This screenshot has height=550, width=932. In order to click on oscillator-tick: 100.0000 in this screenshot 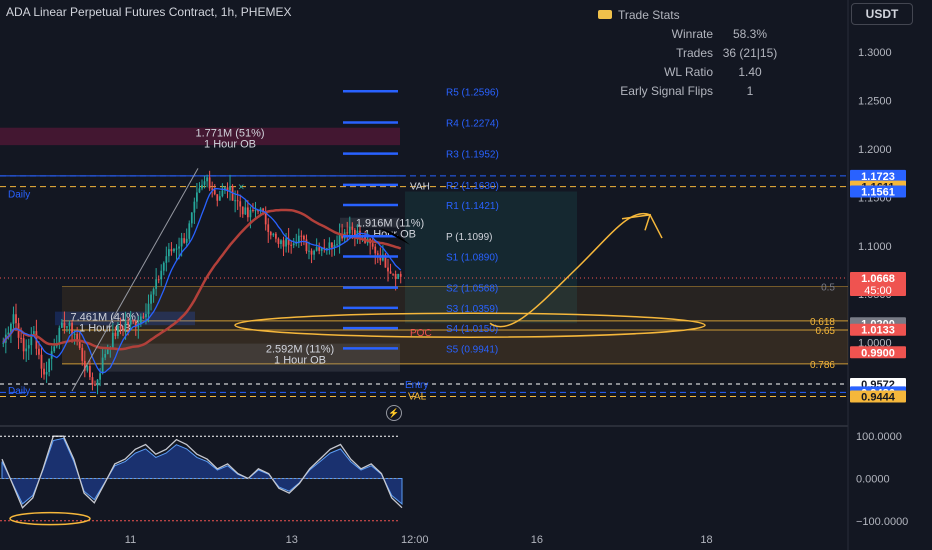, I will do `click(879, 437)`.